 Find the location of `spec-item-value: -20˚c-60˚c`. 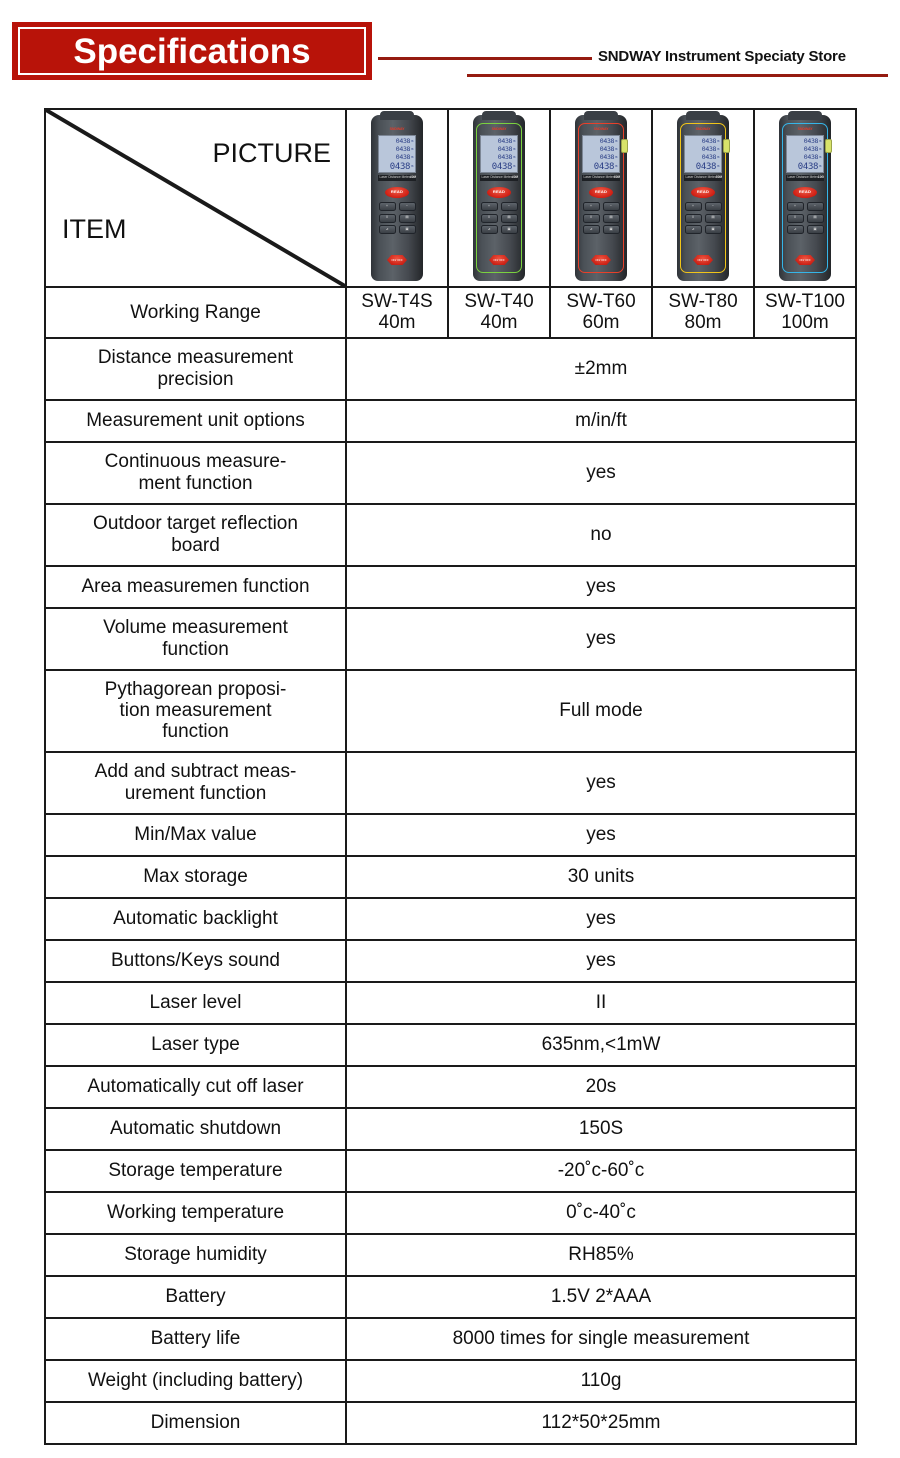

spec-item-value: -20˚c-60˚c is located at coordinates (601, 1170).